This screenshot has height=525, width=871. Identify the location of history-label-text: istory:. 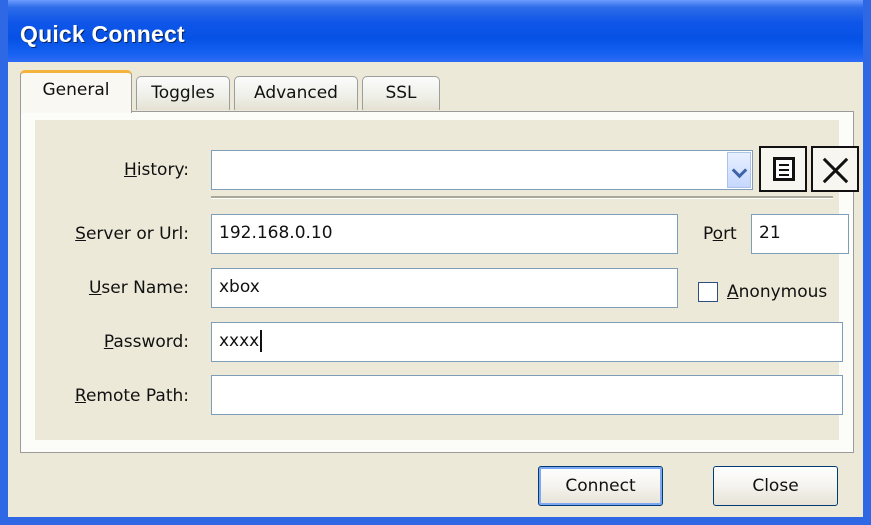
(162, 170).